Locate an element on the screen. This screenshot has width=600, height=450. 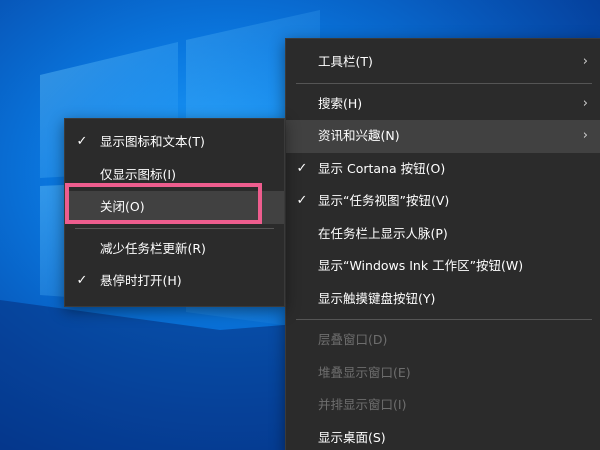
menu-item-label: 显示桌面(S) is located at coordinates (352, 437).